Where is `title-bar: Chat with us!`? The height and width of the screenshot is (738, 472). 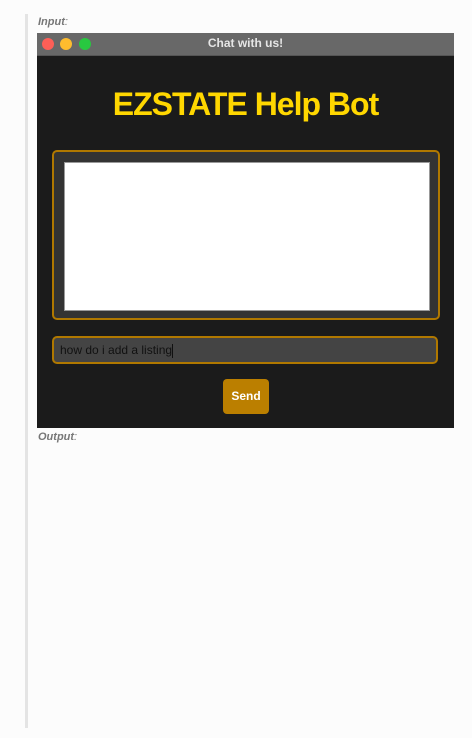
title-bar: Chat with us! is located at coordinates (245, 44).